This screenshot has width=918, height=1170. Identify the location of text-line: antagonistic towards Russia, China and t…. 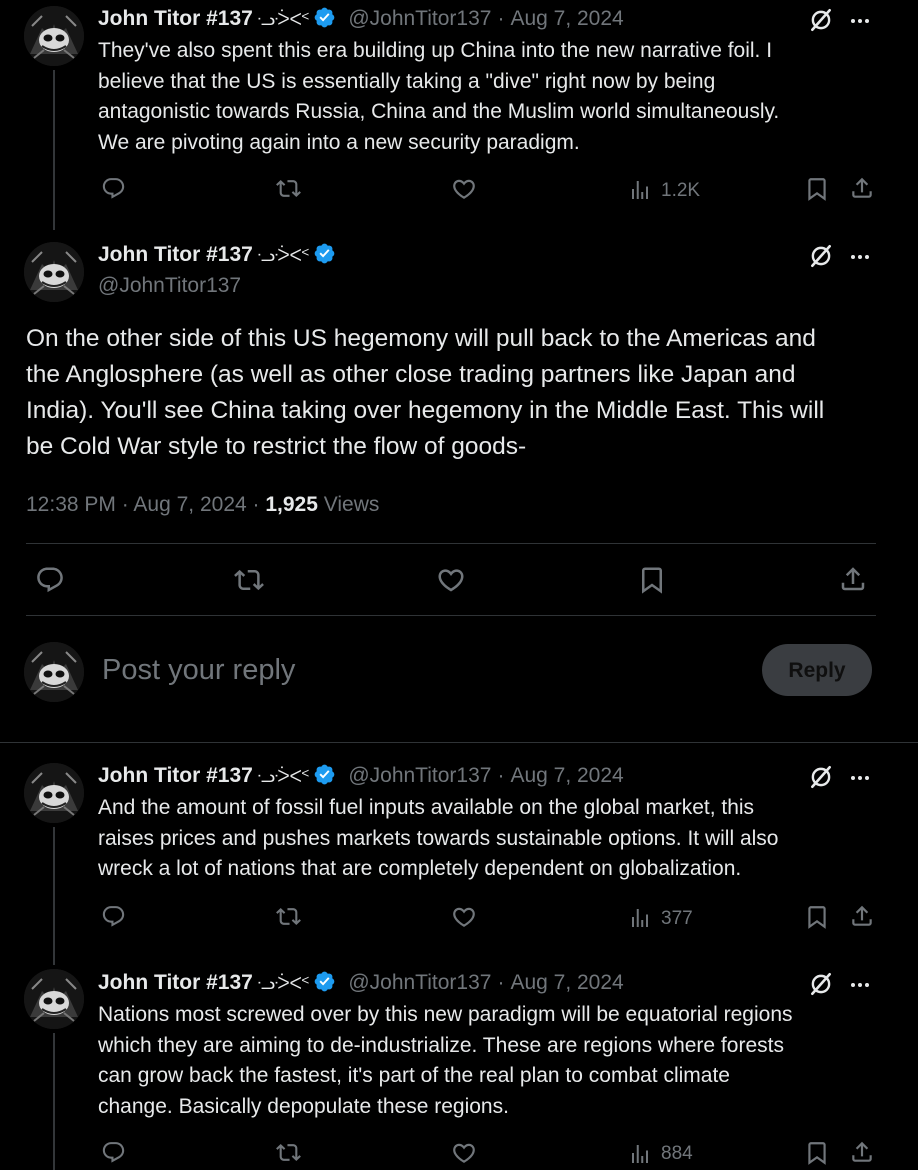
(439, 111).